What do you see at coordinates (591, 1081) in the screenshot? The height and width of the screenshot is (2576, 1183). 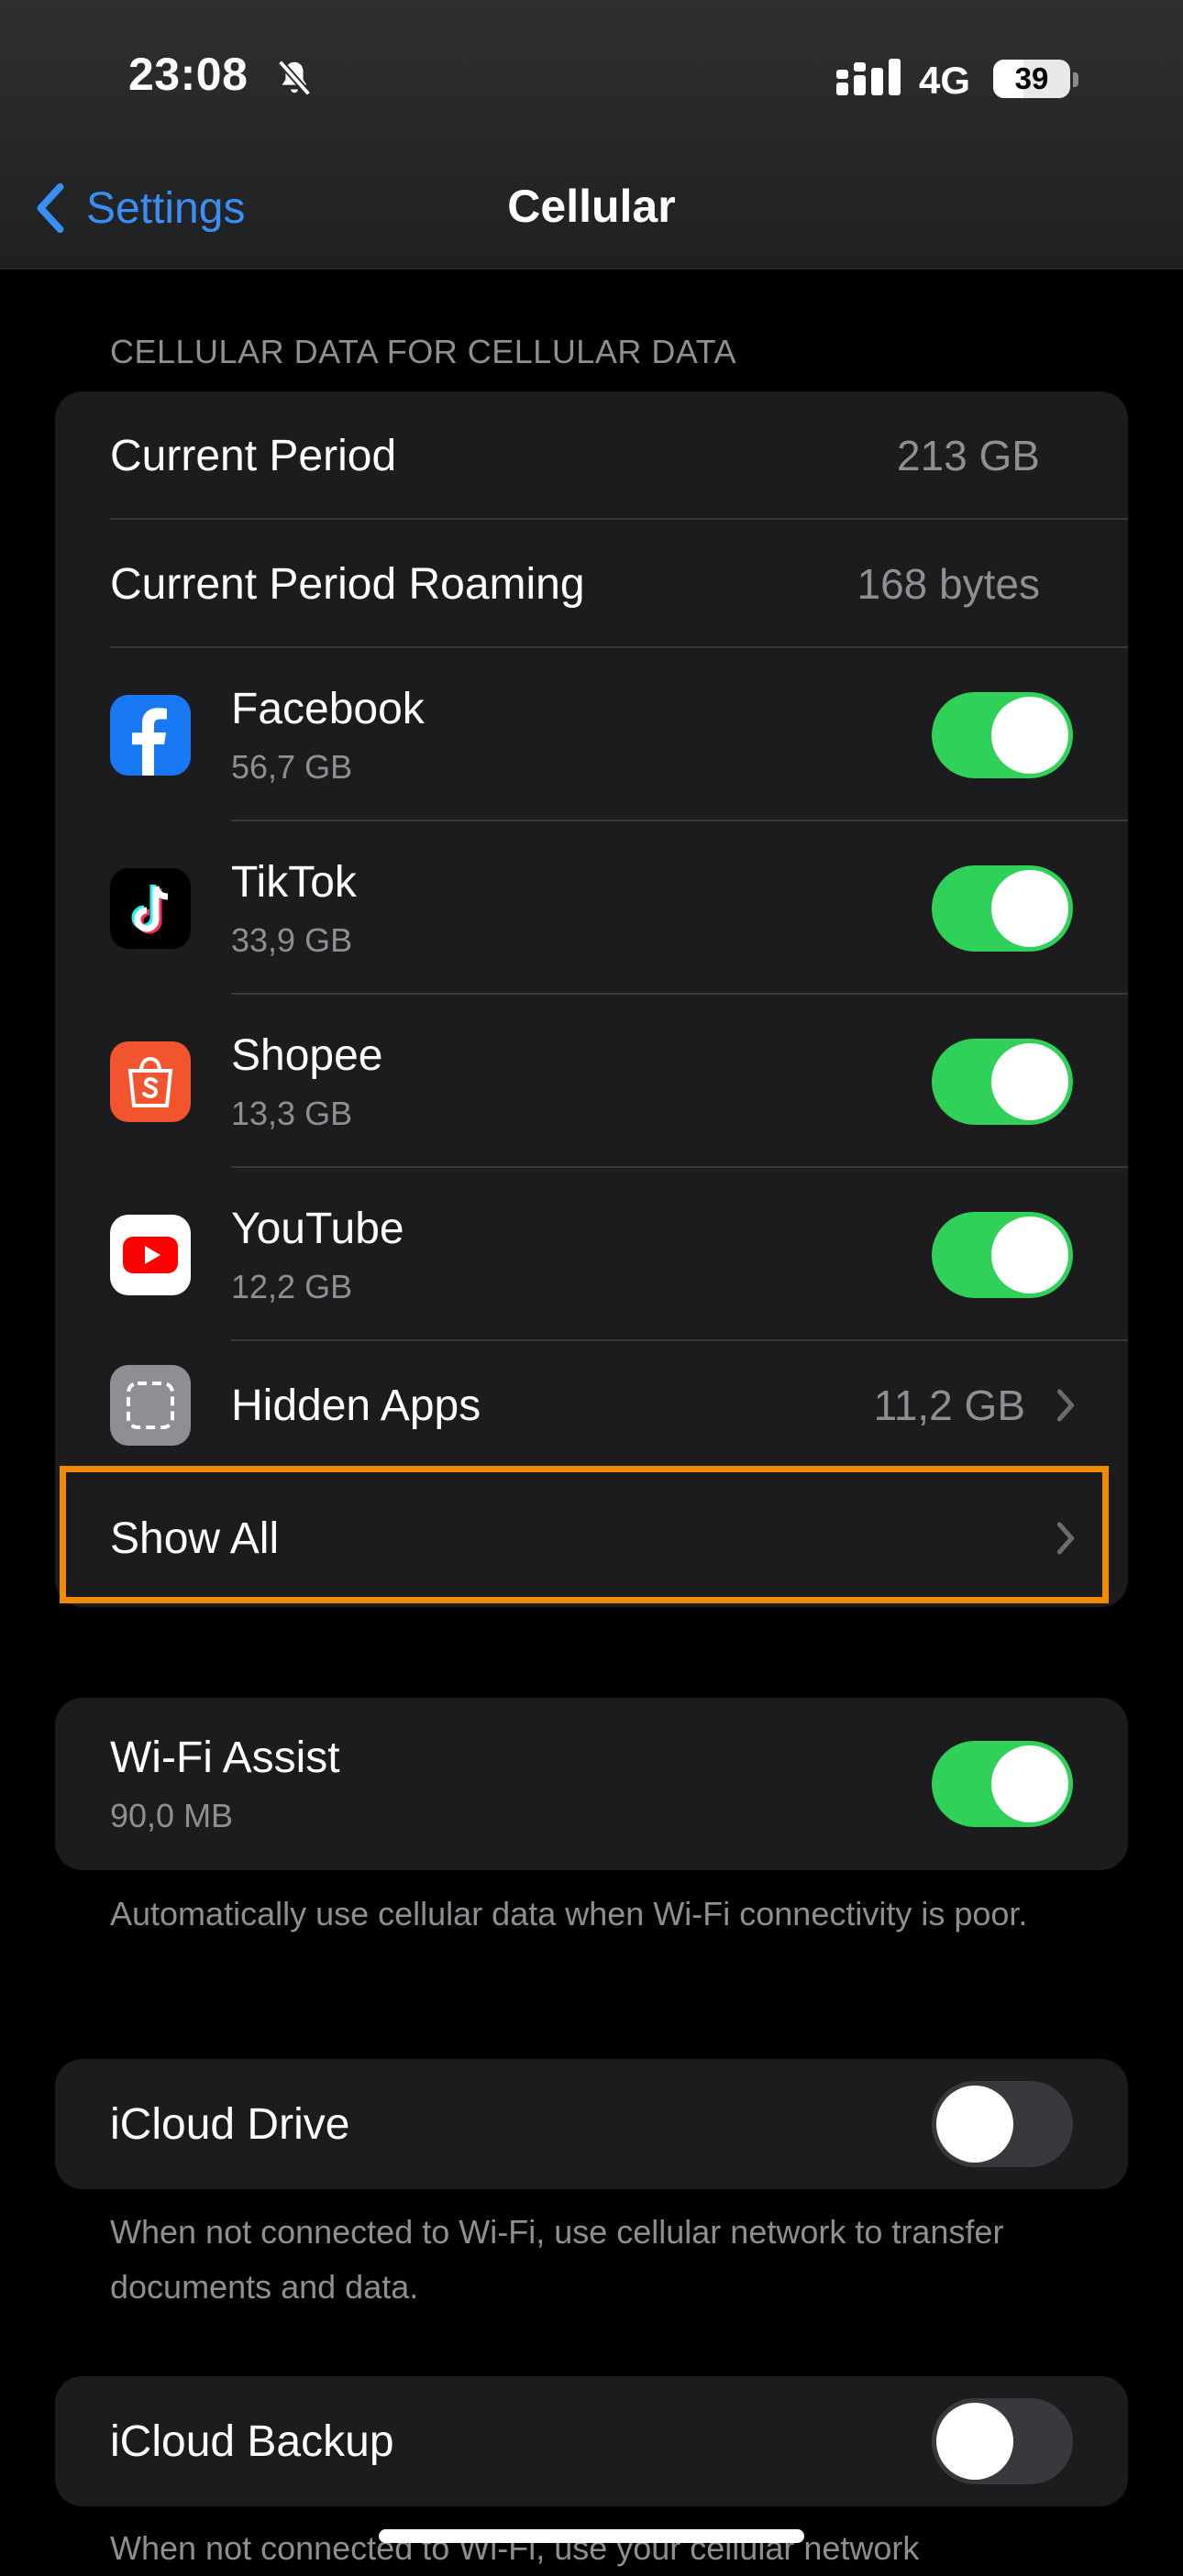 I see `app-row-shopee: Shopee 13,3 GB` at bounding box center [591, 1081].